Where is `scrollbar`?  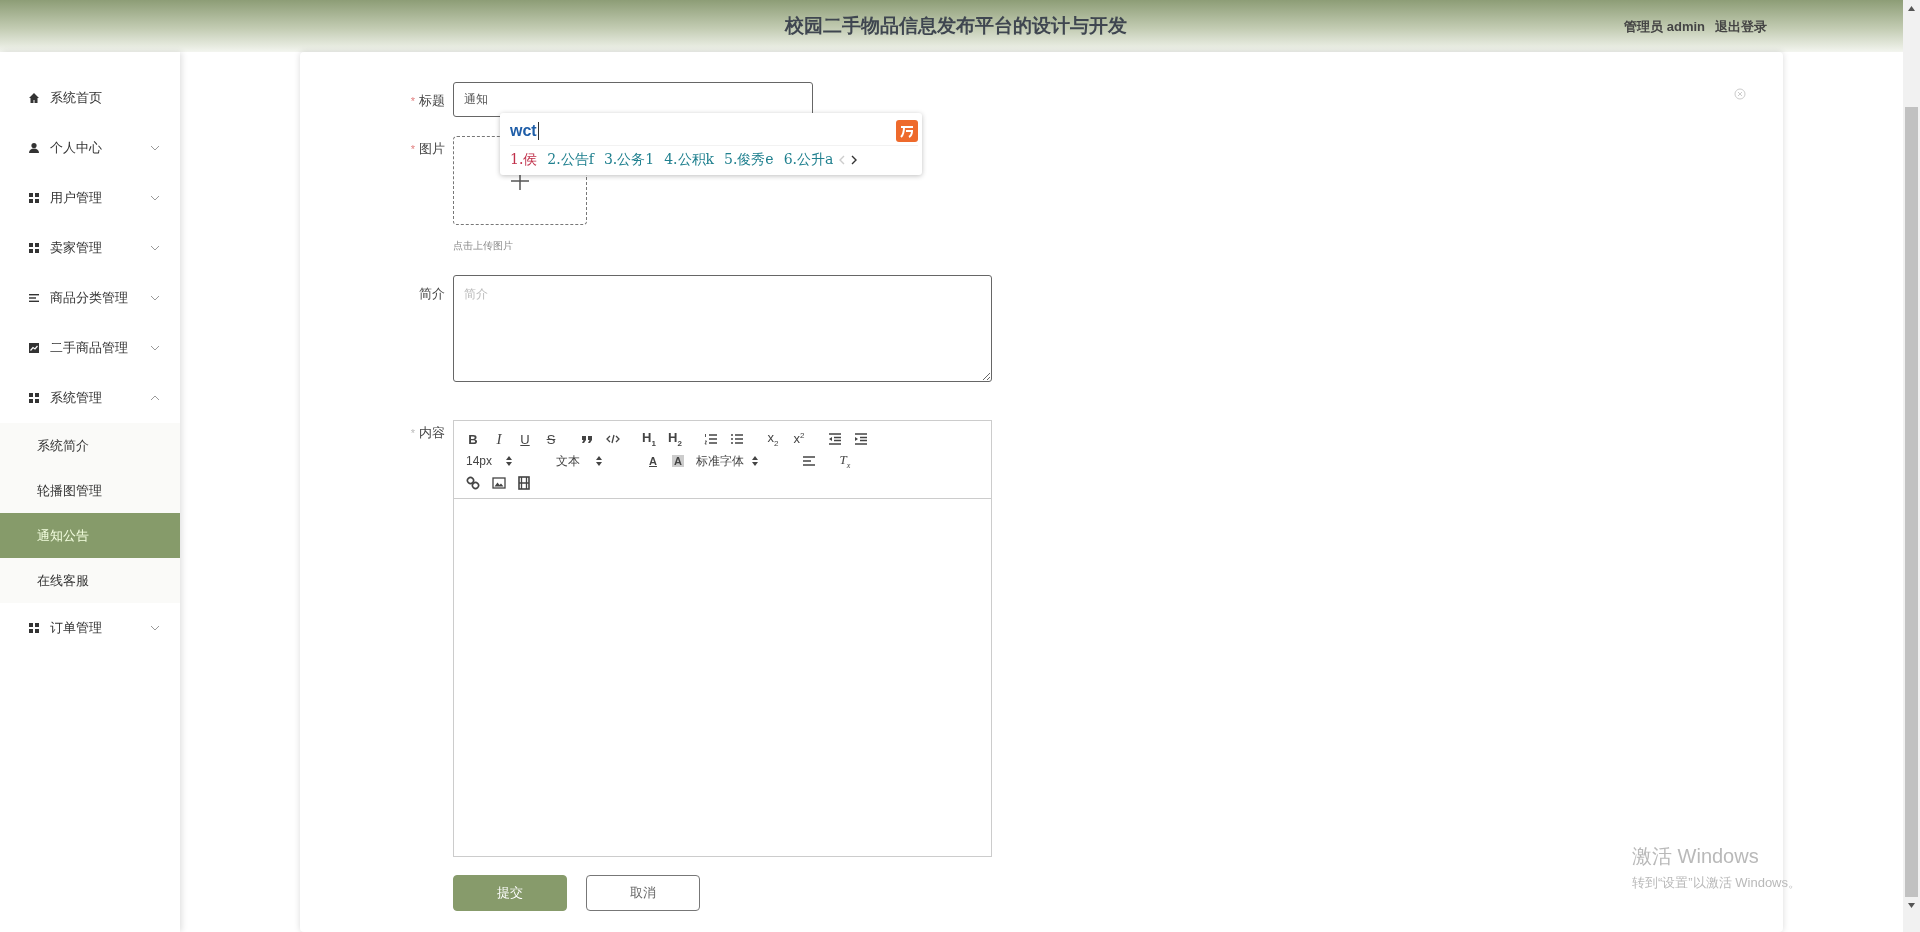
scrollbar is located at coordinates (1911, 466).